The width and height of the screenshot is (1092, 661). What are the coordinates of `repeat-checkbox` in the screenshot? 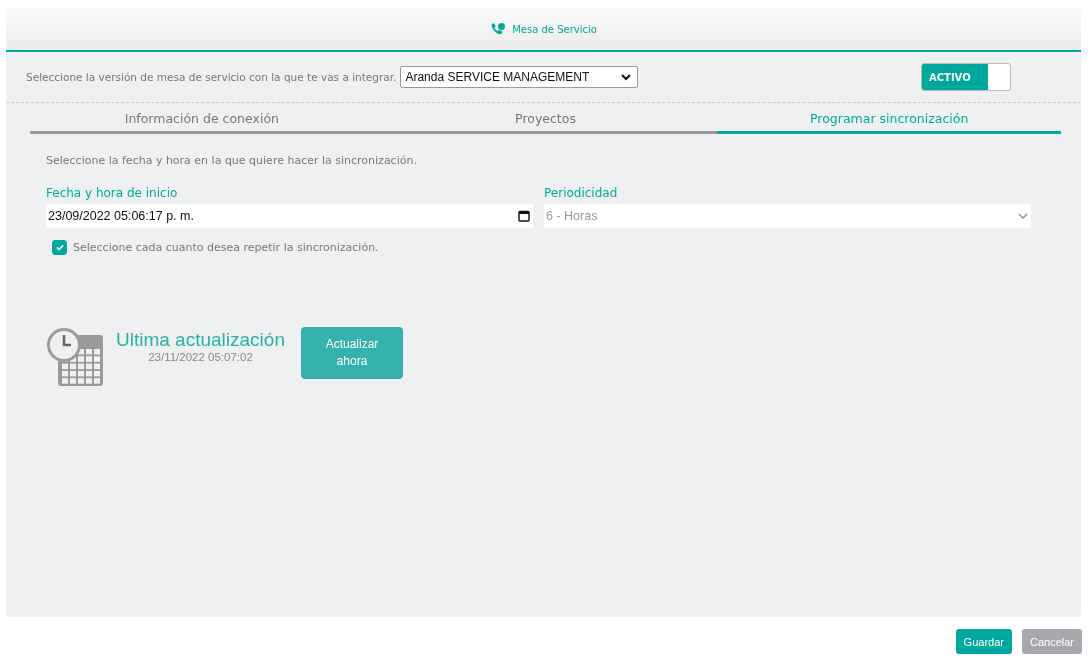 It's located at (59, 247).